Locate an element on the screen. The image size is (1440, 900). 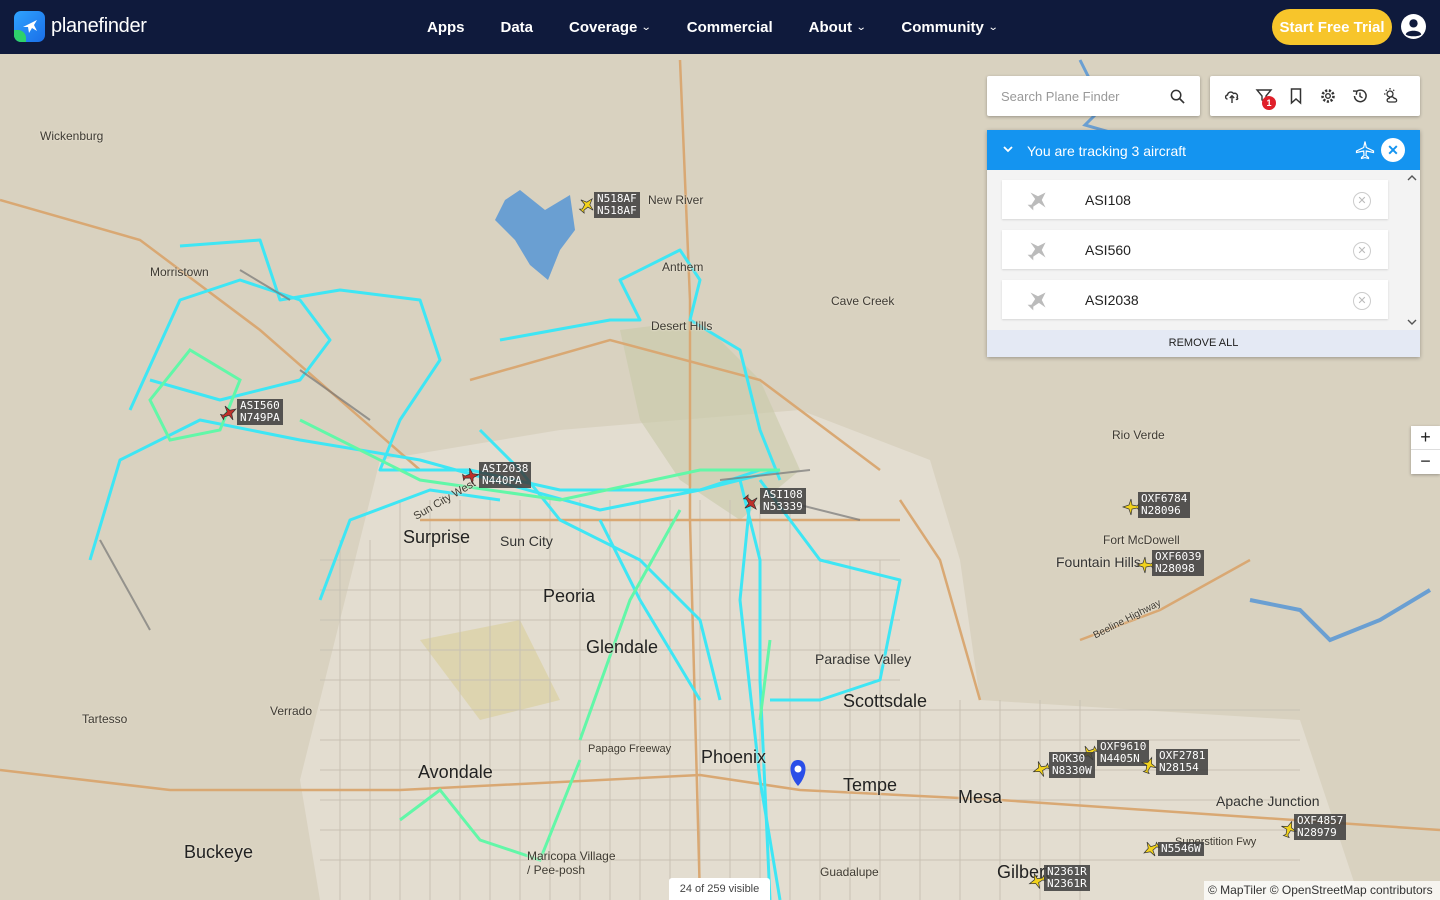
place-label: Rio Verde is located at coordinates (1138, 435).